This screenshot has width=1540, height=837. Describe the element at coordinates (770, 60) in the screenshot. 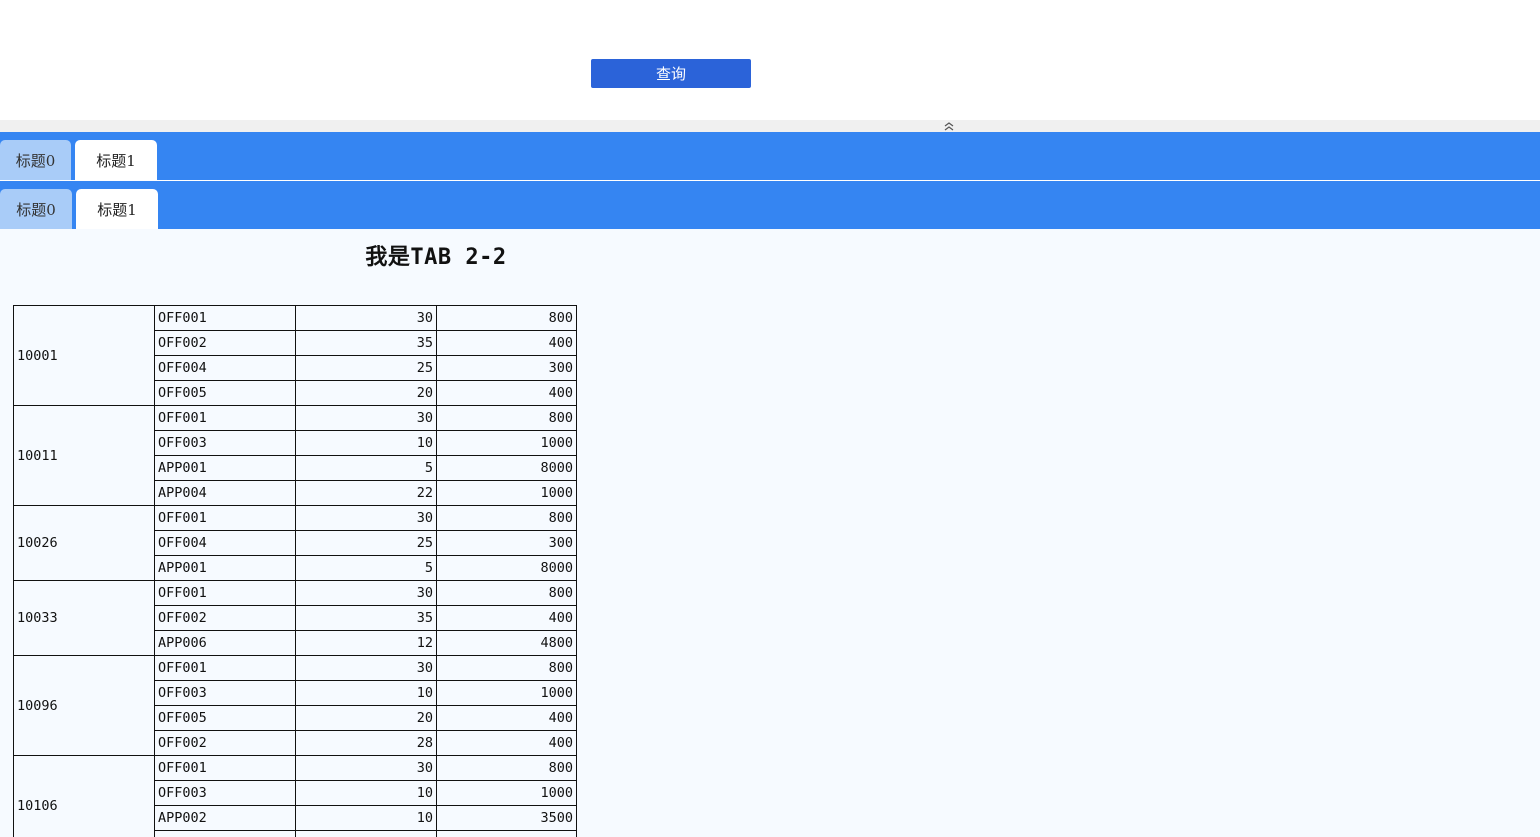

I see `query-panel: 查询` at that location.